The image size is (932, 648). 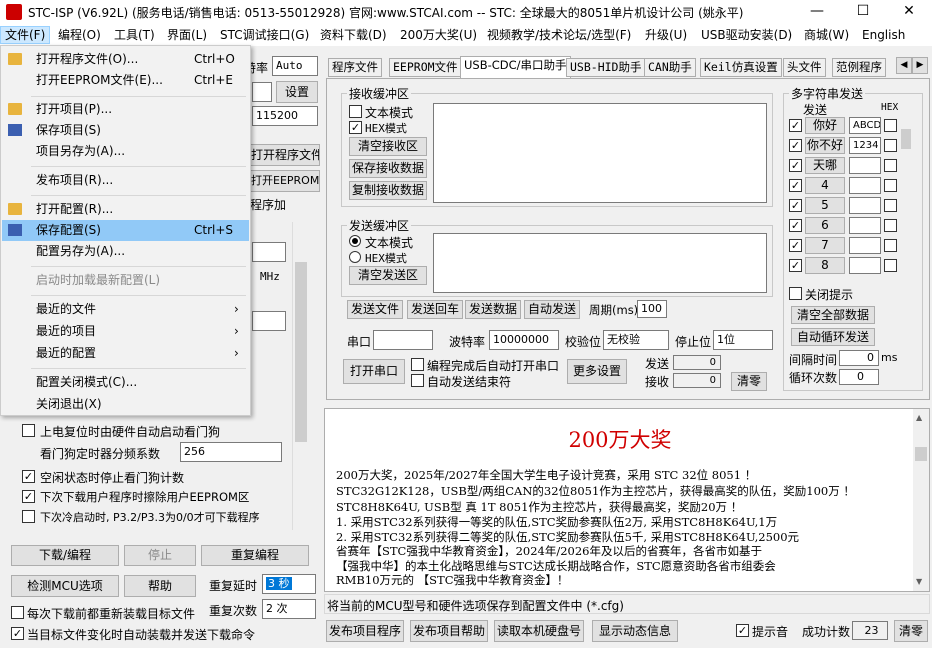 I want to click on hw-watchdog-checkbox, so click(x=28, y=430).